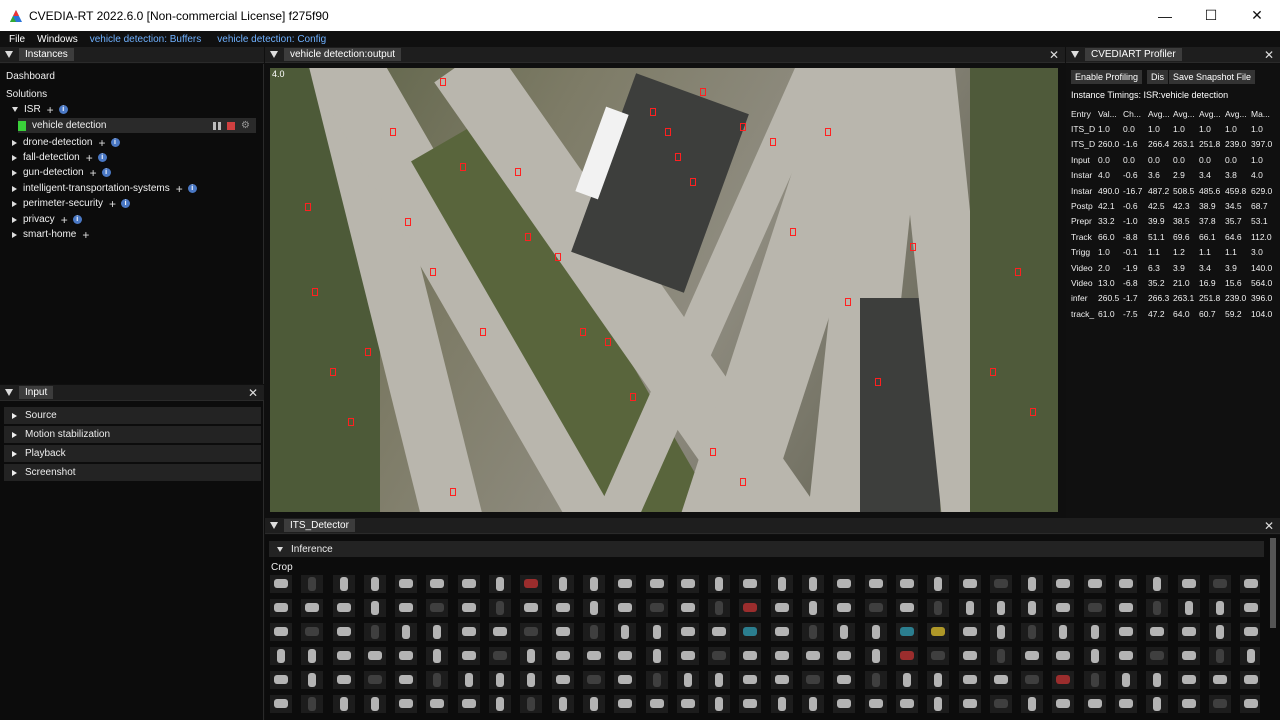 The width and height of the screenshot is (1280, 720). Describe the element at coordinates (57, 39) in the screenshot. I see `menu-windows: Windows` at that location.